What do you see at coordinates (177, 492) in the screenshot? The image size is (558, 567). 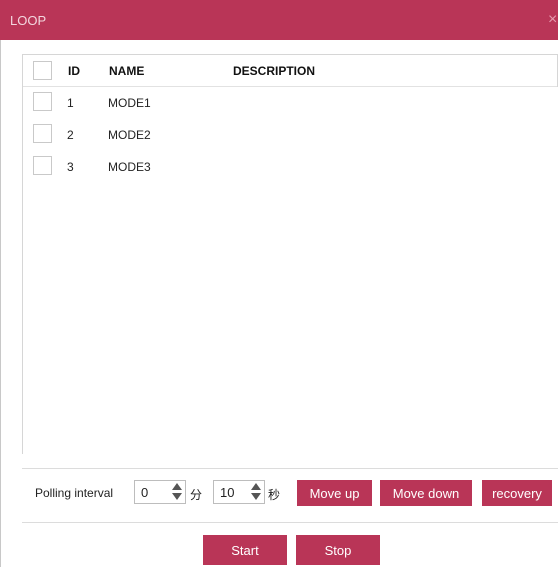 I see `minutes-spin-arrows` at bounding box center [177, 492].